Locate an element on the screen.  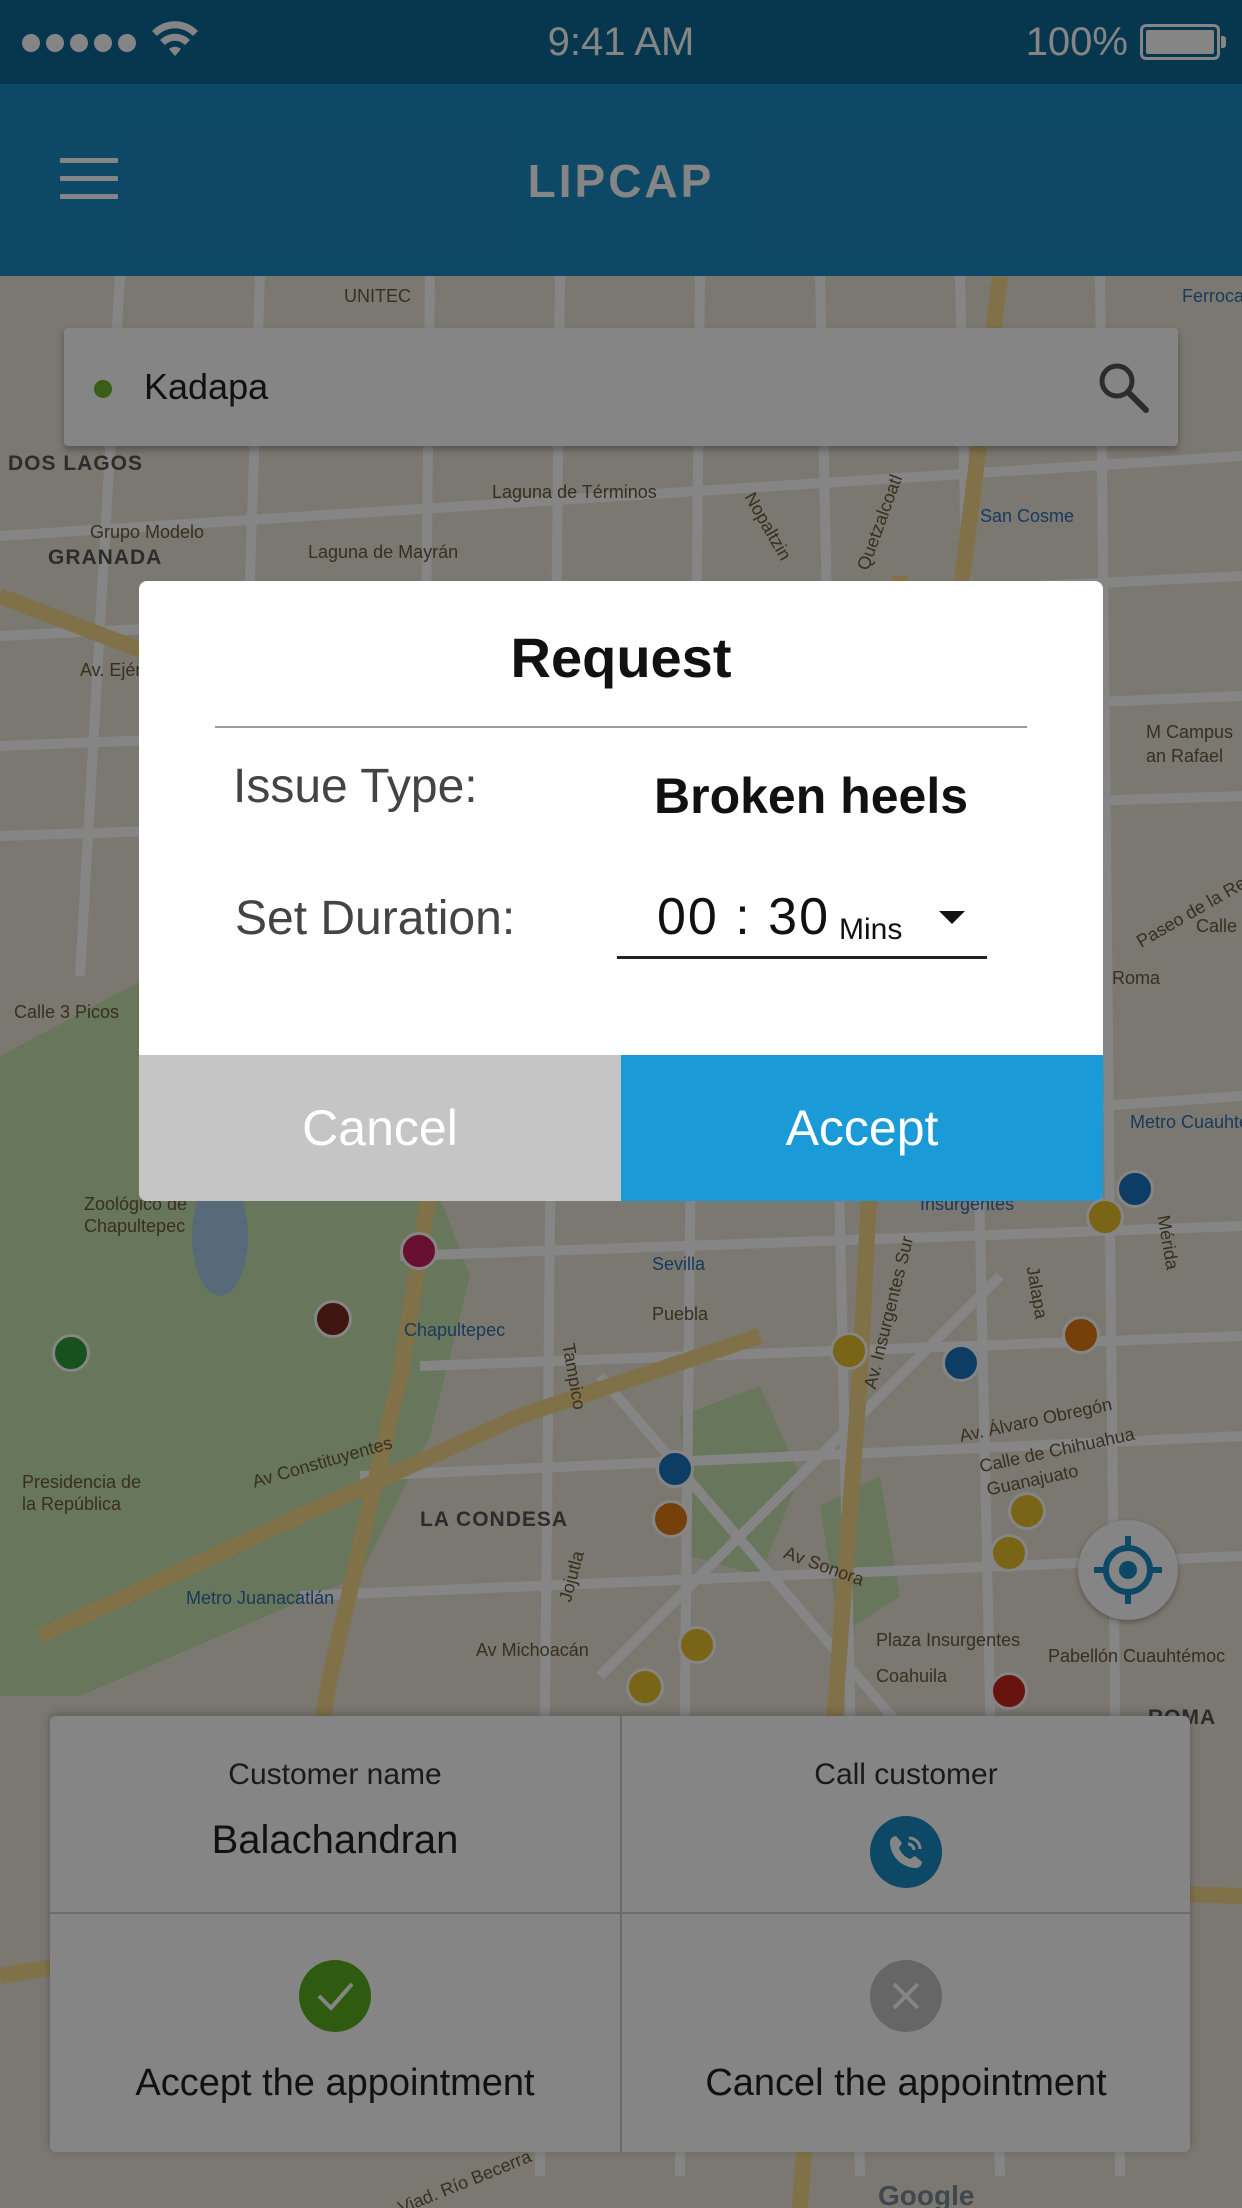
duration-select: 00 : 30 Mins is located at coordinates (802, 923).